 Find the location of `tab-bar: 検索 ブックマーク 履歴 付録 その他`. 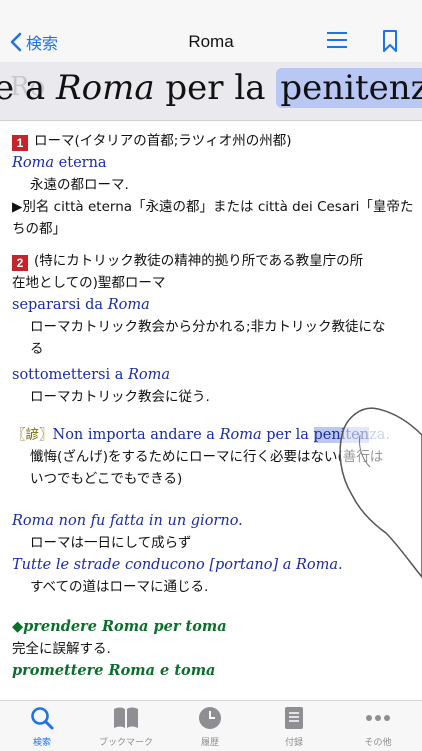

tab-bar: 検索 ブックマーク 履歴 付録 その他 is located at coordinates (211, 725).